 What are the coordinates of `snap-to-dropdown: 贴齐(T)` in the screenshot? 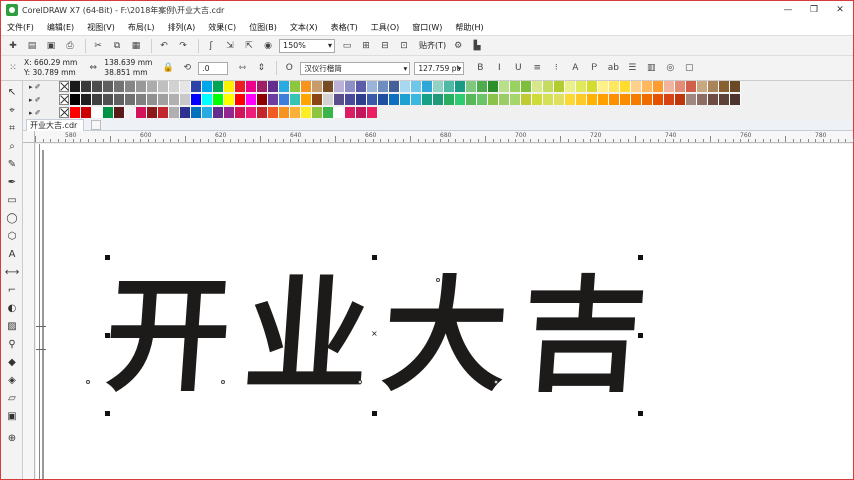 It's located at (432, 45).